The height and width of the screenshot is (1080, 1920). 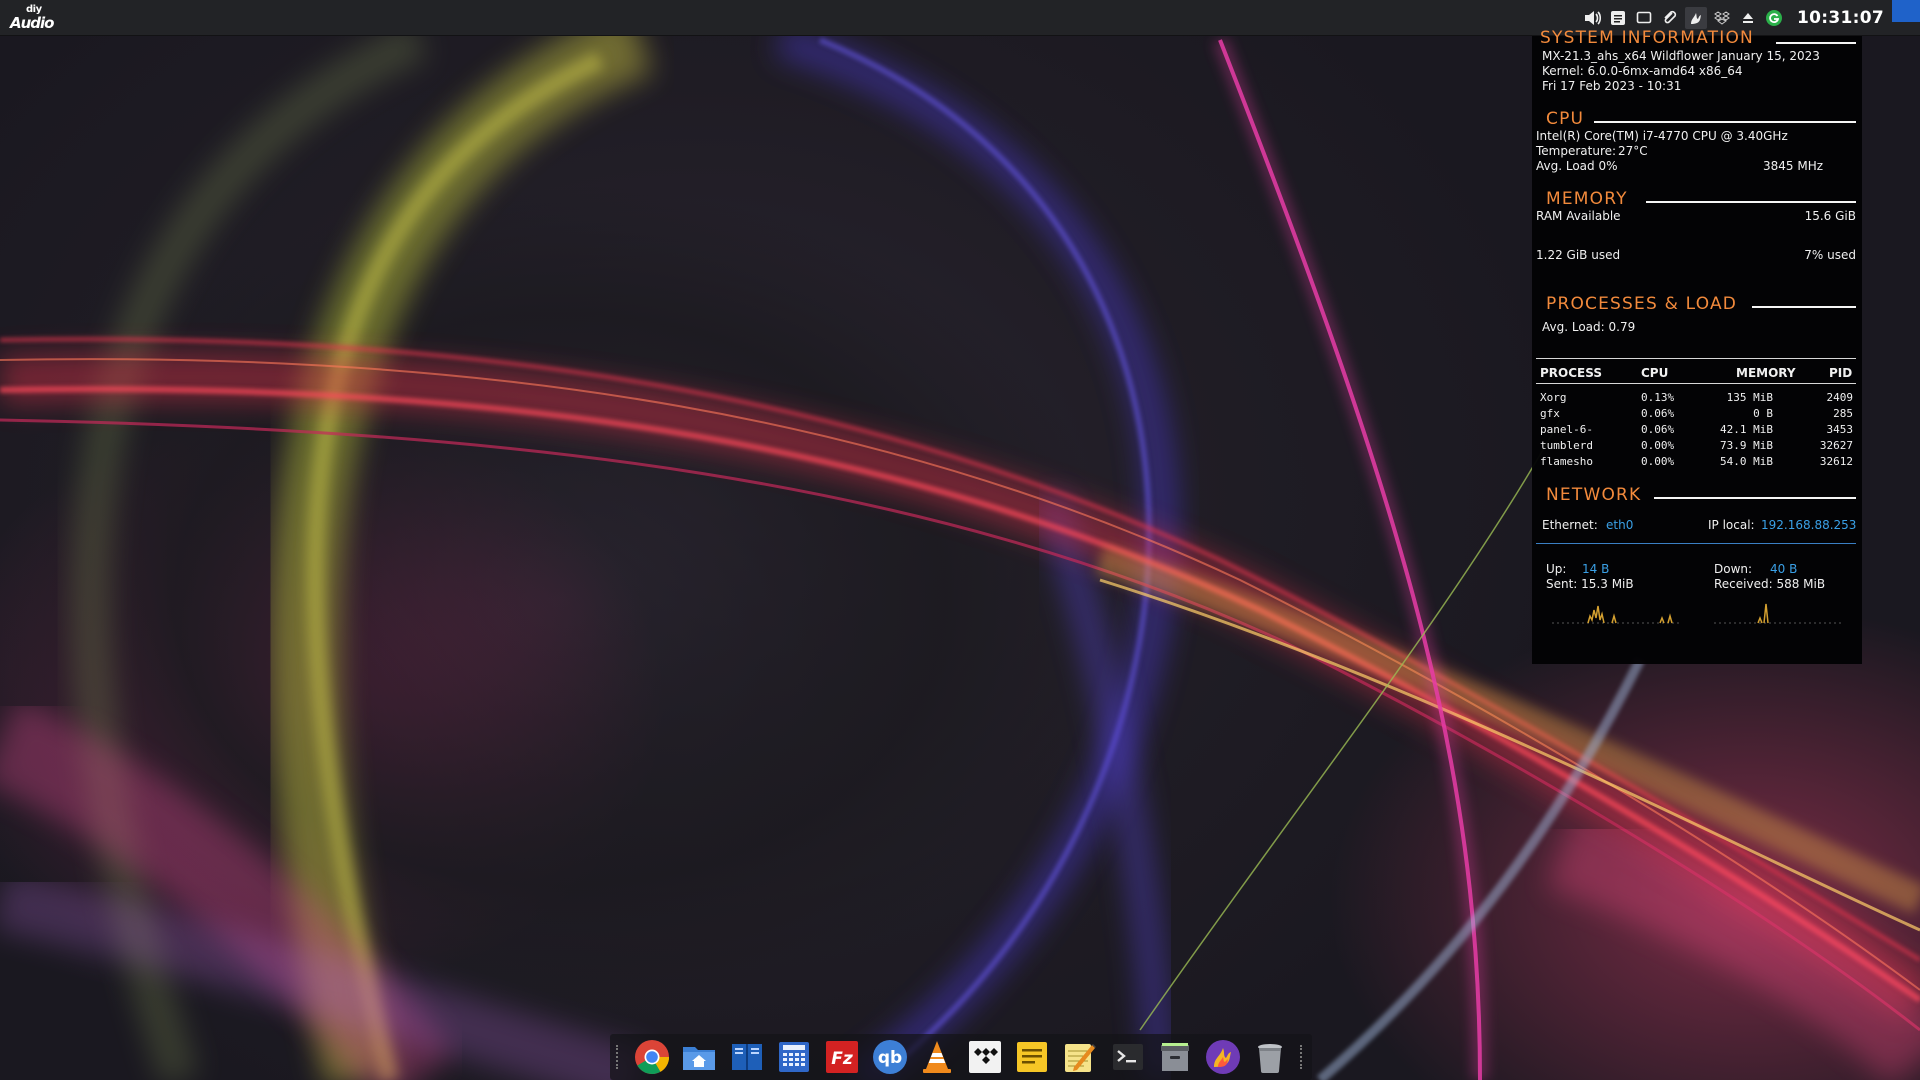 I want to click on process-pid: 32612, so click(x=1836, y=461).